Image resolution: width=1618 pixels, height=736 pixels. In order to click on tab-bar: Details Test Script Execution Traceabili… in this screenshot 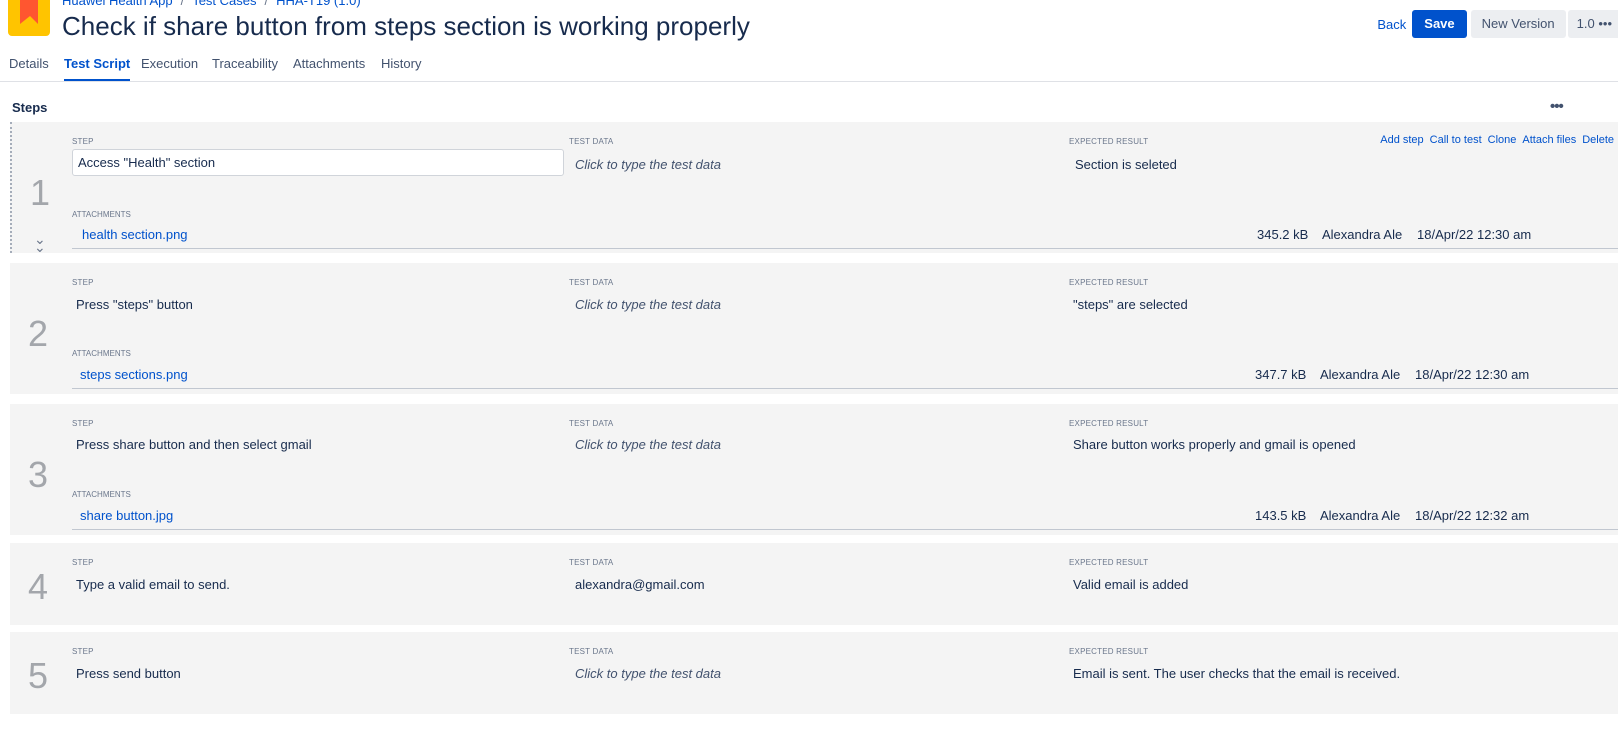, I will do `click(809, 66)`.